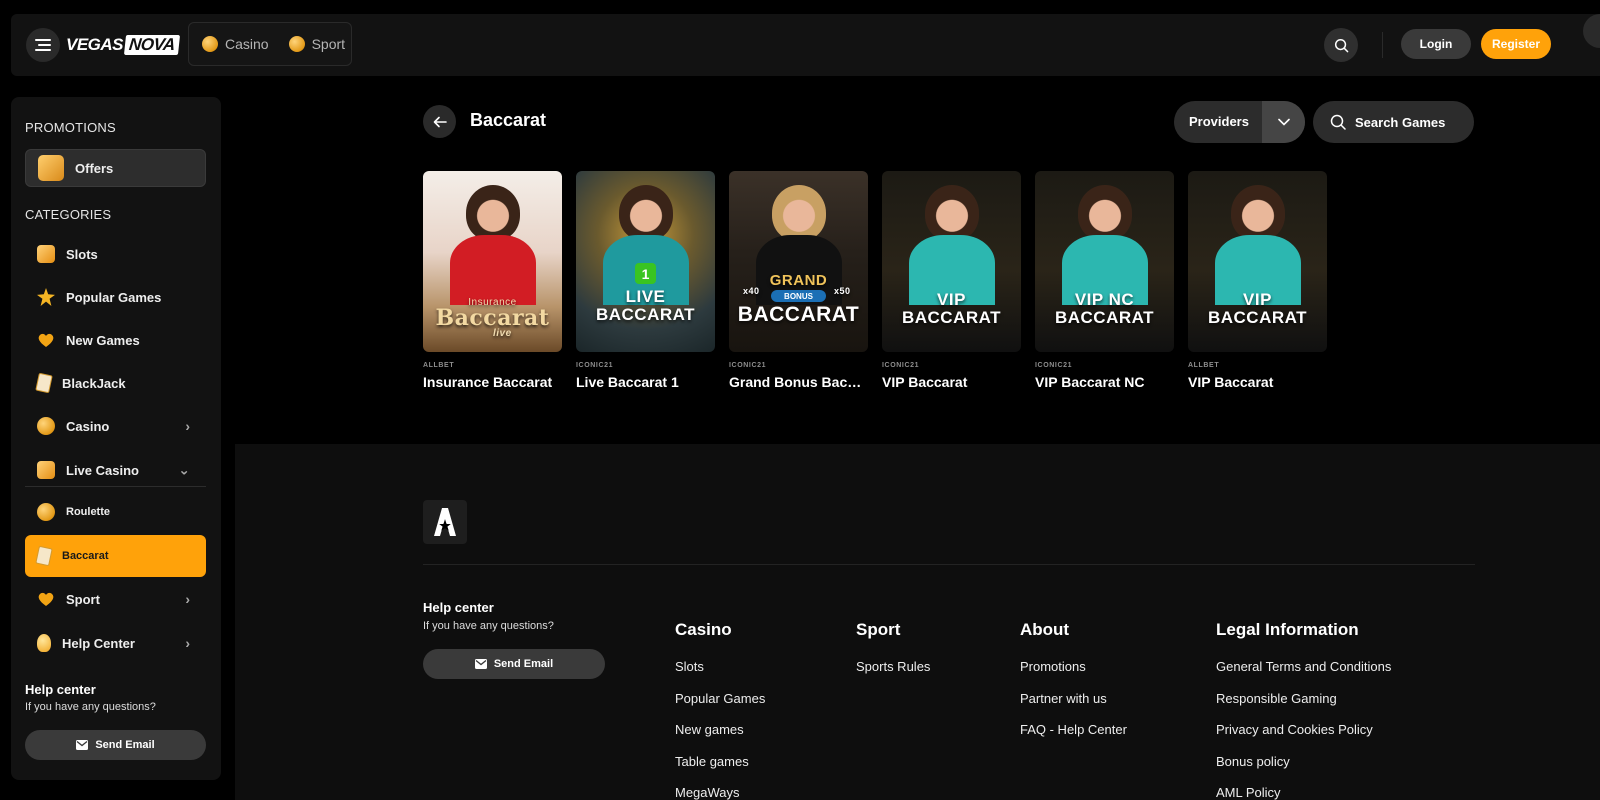 The height and width of the screenshot is (800, 1600). I want to click on footer-link: New games, so click(720, 738).